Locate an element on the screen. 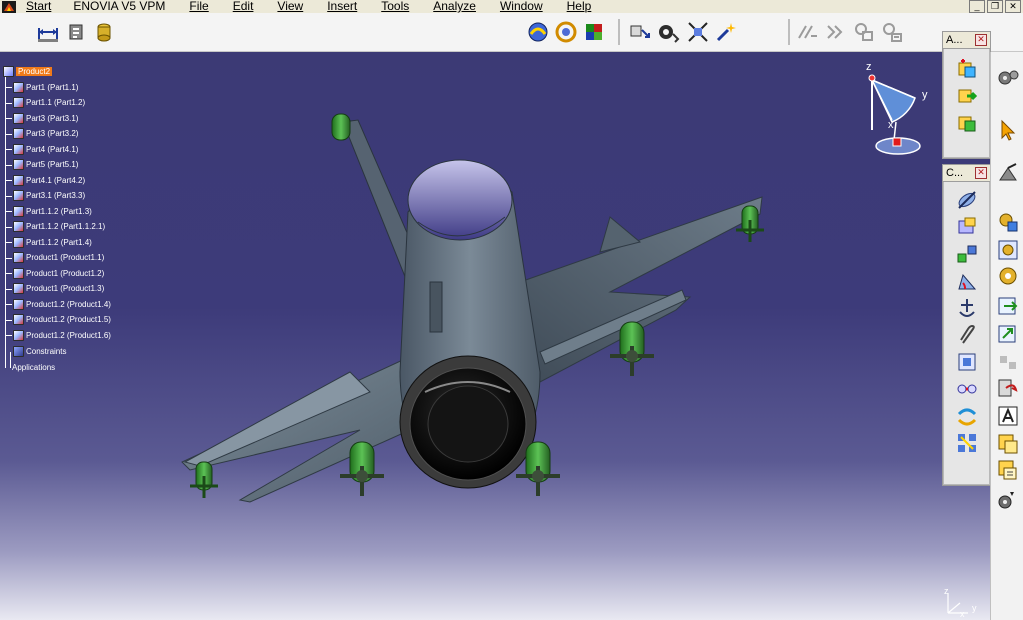  rotate-view-icon is located at coordinates (566, 32).